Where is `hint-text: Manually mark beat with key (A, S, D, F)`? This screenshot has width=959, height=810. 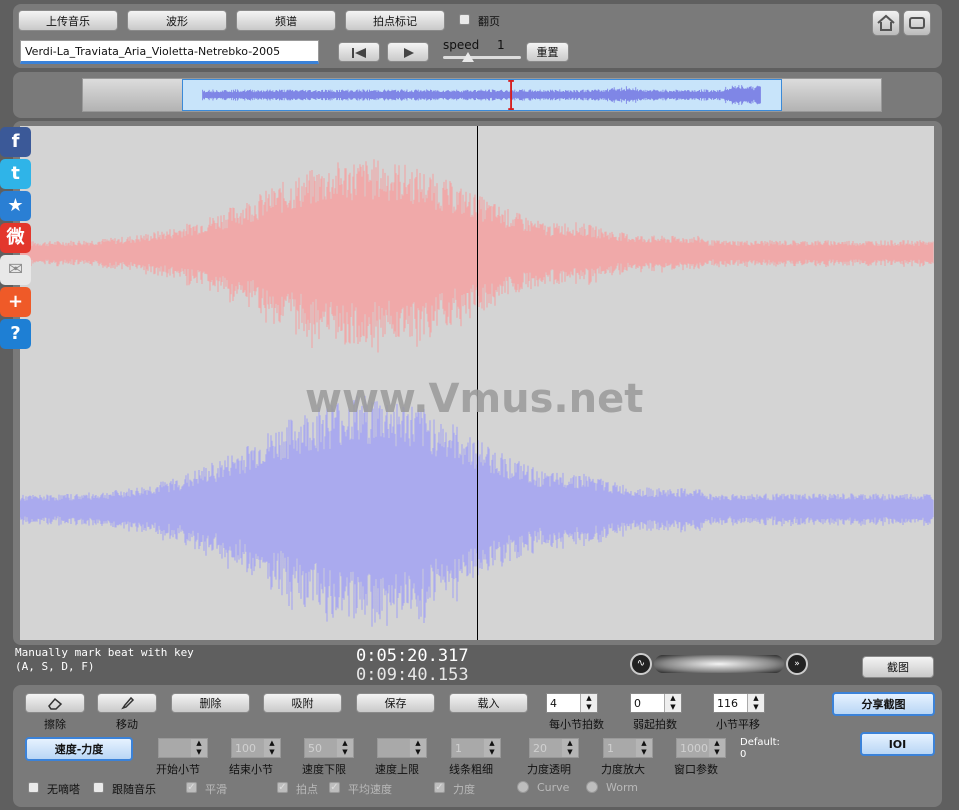 hint-text: Manually mark beat with key (A, S, D, F) is located at coordinates (104, 660).